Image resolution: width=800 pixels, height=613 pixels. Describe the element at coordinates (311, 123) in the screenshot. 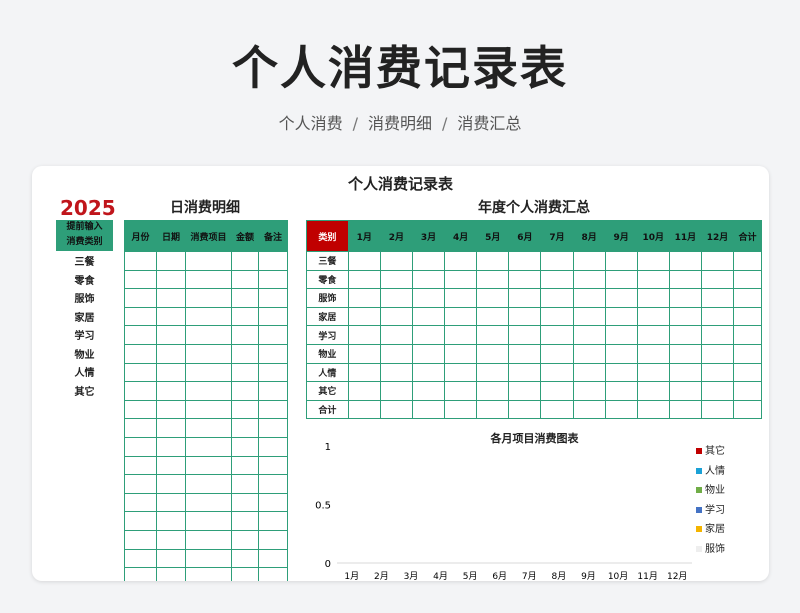

I see `nav-item-personal: 个人消费` at that location.